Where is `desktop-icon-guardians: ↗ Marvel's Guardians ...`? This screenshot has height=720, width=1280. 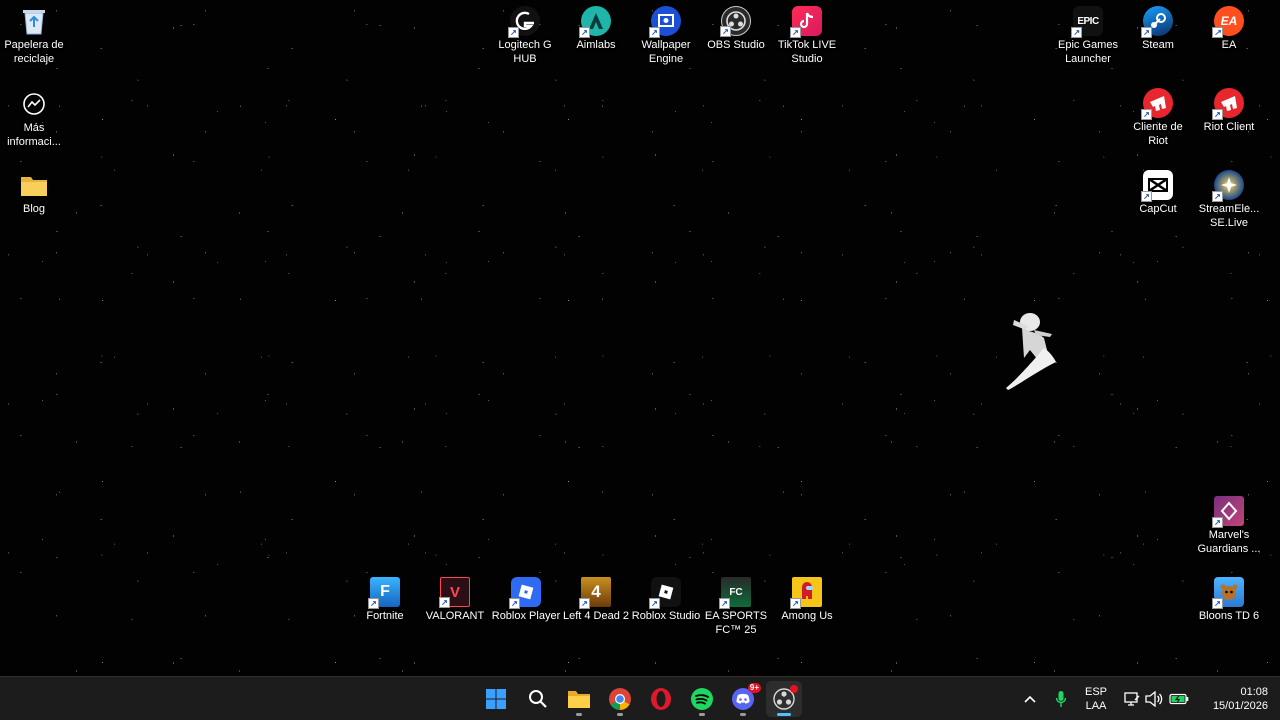 desktop-icon-guardians: ↗ Marvel's Guardians ... is located at coordinates (1229, 526).